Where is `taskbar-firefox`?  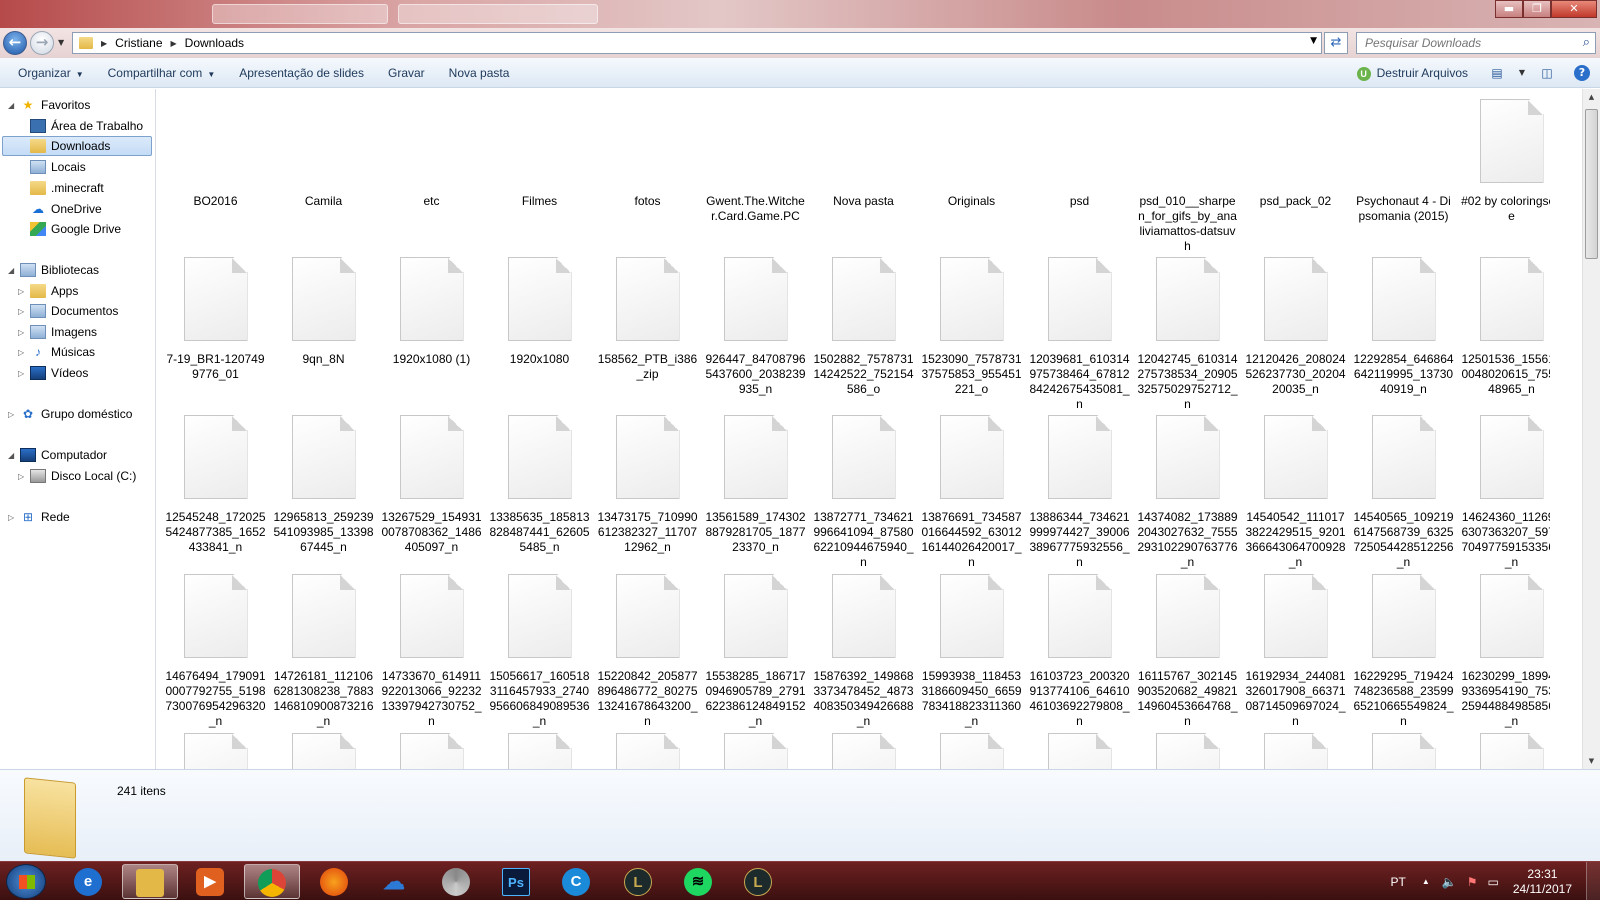 taskbar-firefox is located at coordinates (334, 881).